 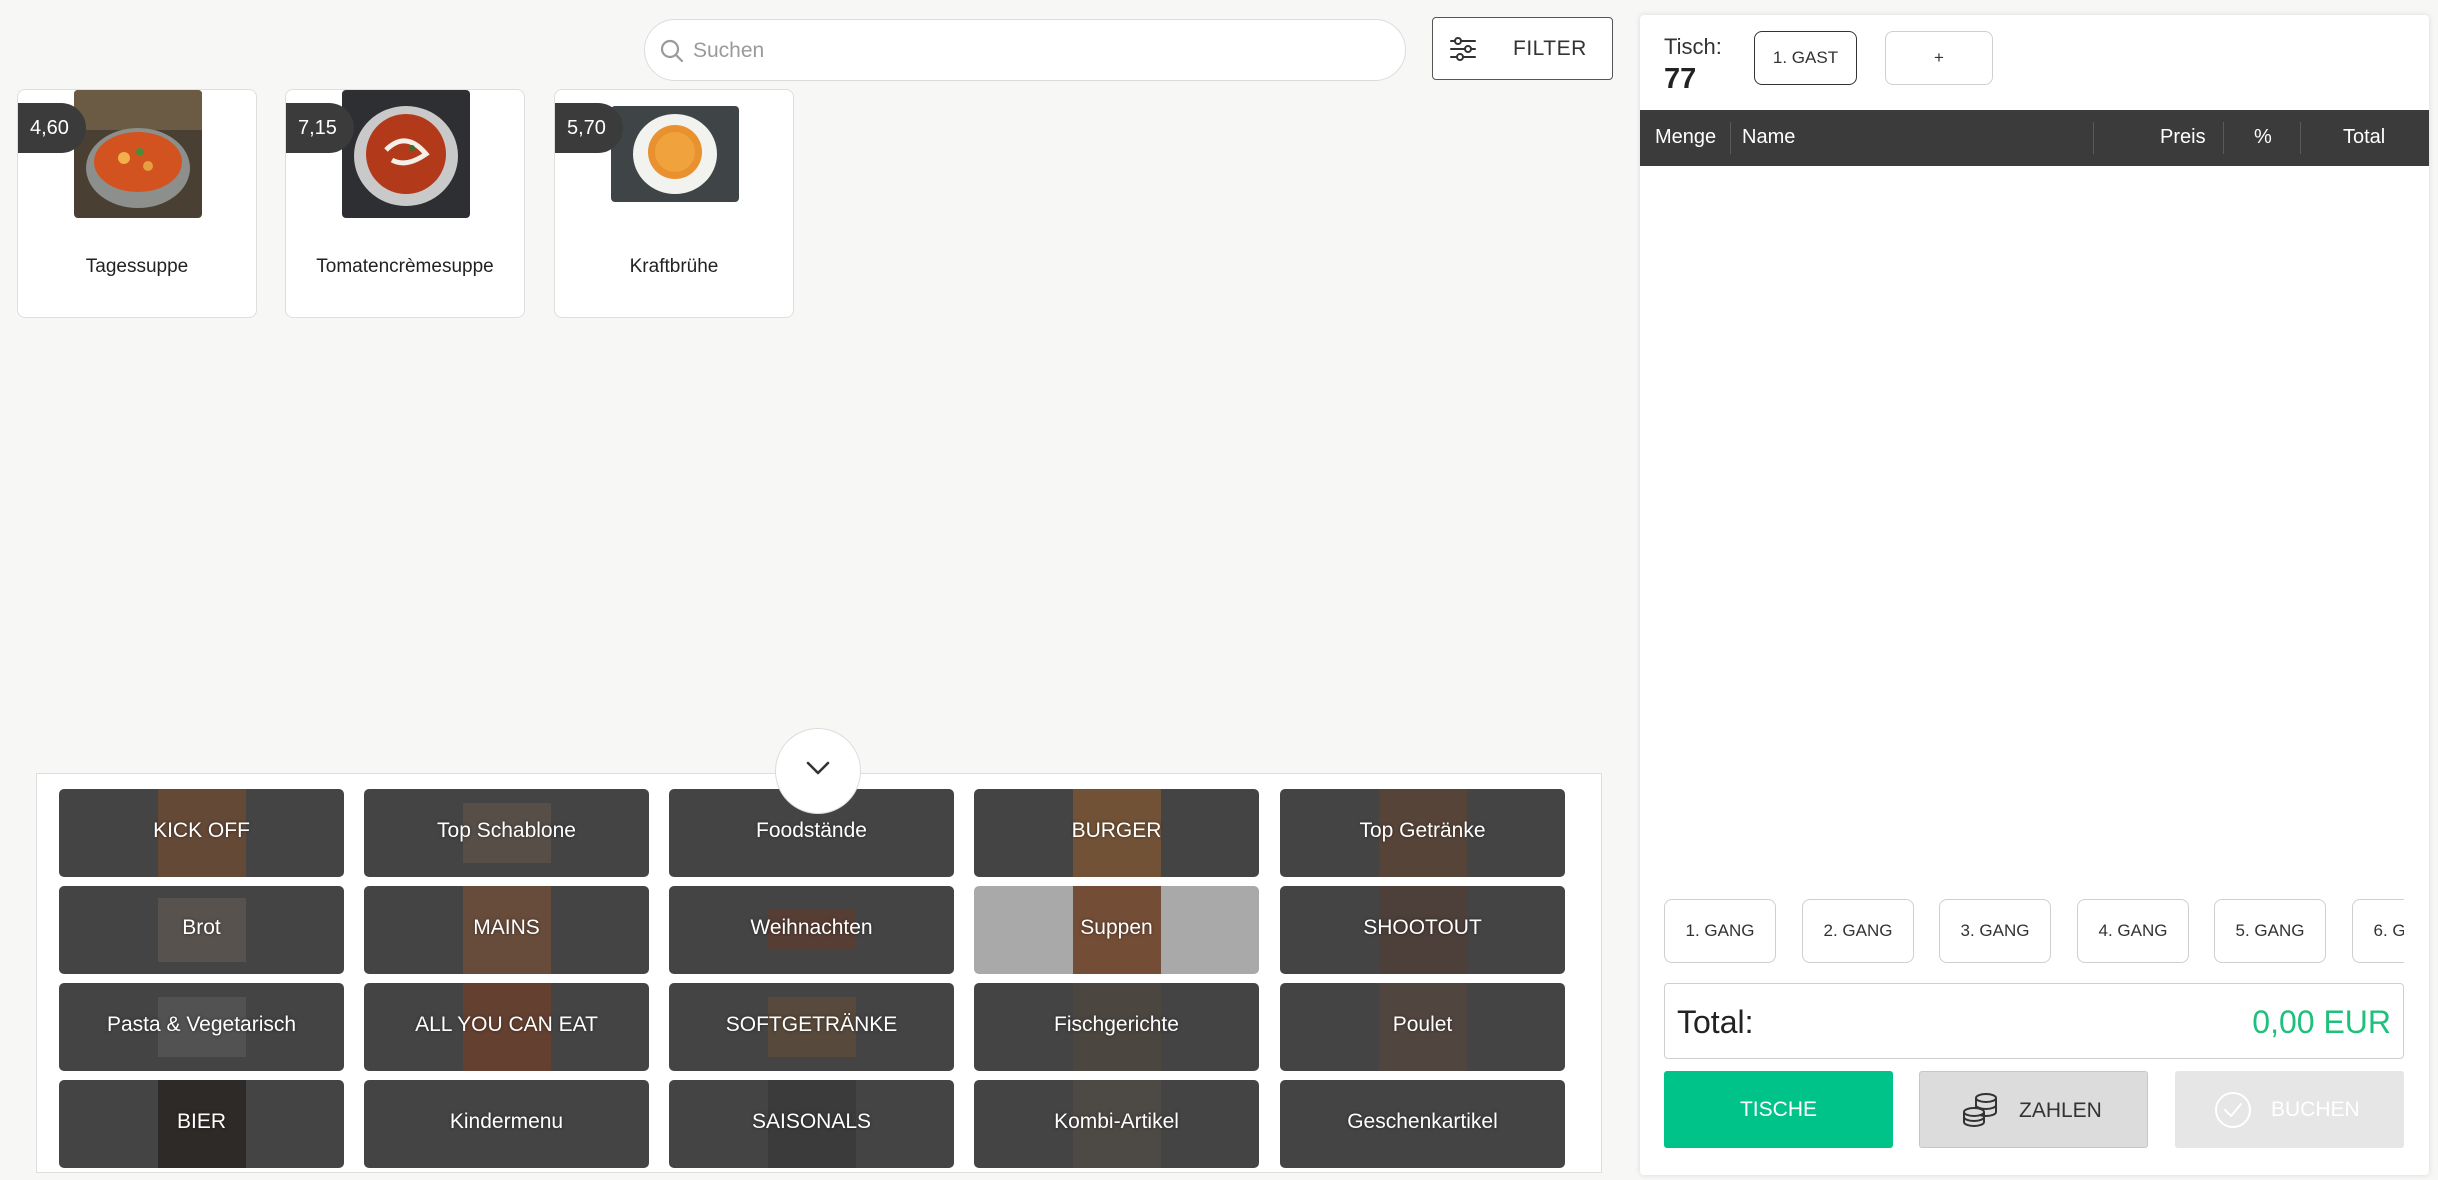 What do you see at coordinates (811, 830) in the screenshot?
I see `category-label: Foodstände` at bounding box center [811, 830].